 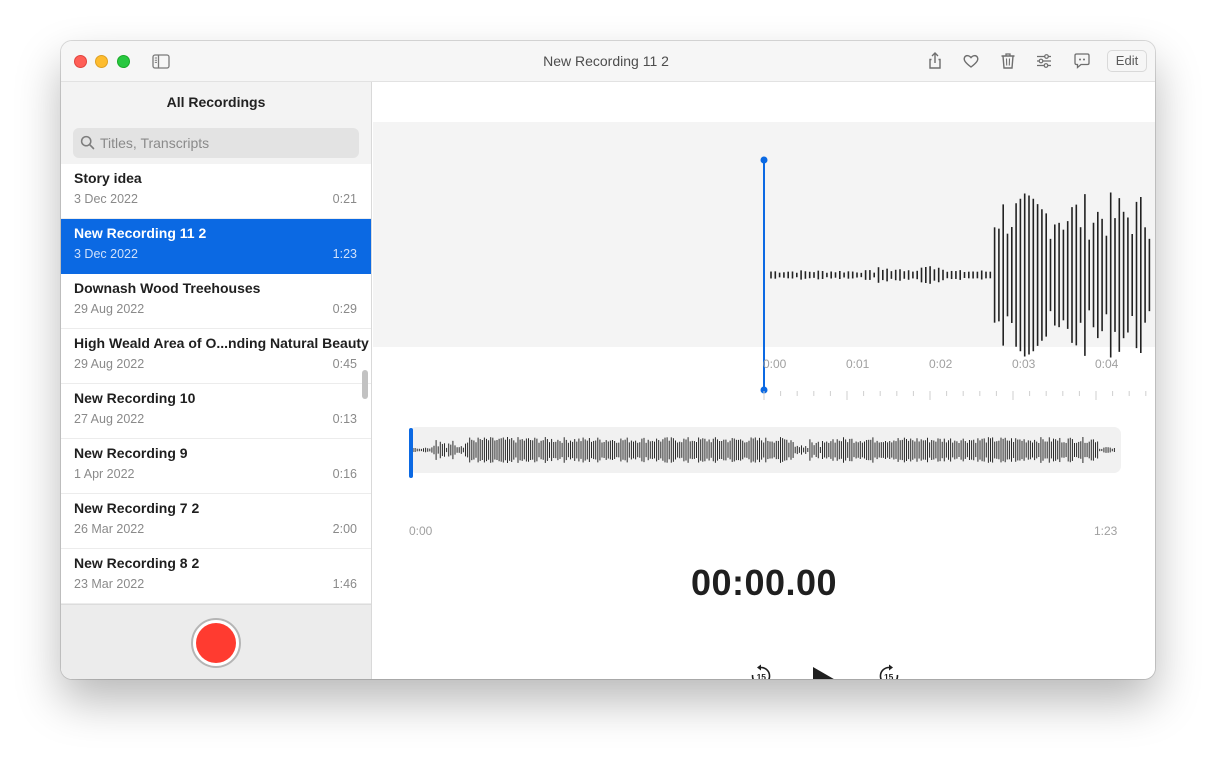 What do you see at coordinates (941, 364) in the screenshot?
I see `timeline-tick: 0:02` at bounding box center [941, 364].